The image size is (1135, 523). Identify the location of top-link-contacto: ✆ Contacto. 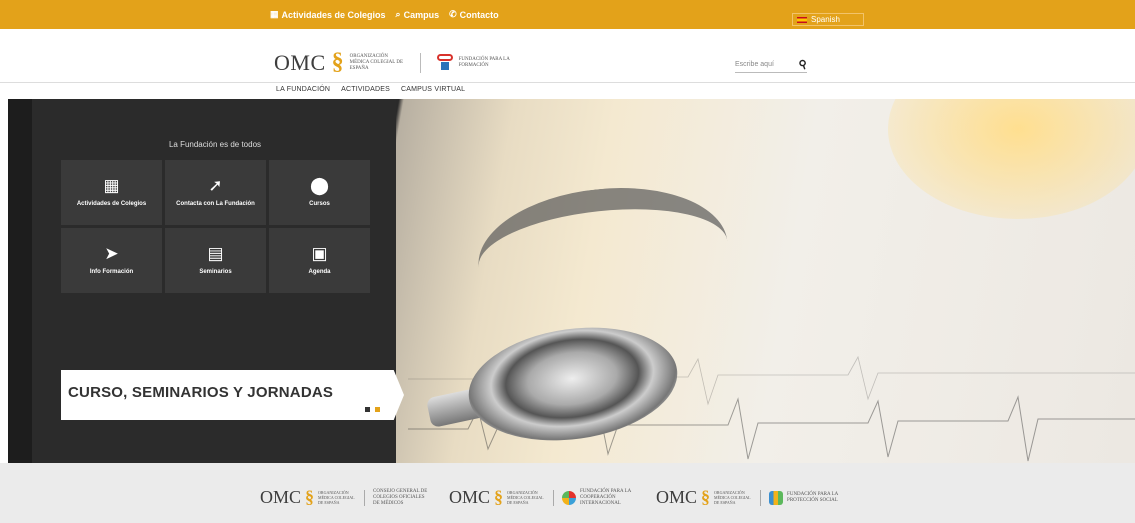
(474, 14).